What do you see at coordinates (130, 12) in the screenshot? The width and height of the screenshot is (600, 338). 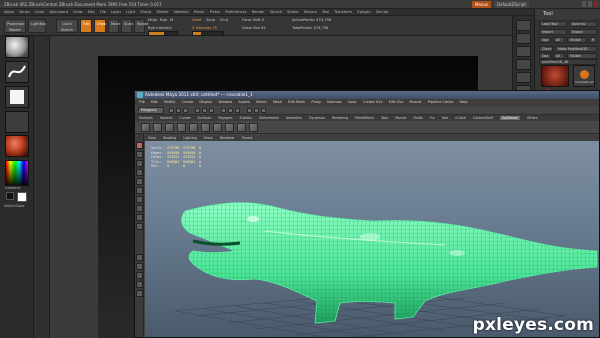 I see `menu-light: Light` at bounding box center [130, 12].